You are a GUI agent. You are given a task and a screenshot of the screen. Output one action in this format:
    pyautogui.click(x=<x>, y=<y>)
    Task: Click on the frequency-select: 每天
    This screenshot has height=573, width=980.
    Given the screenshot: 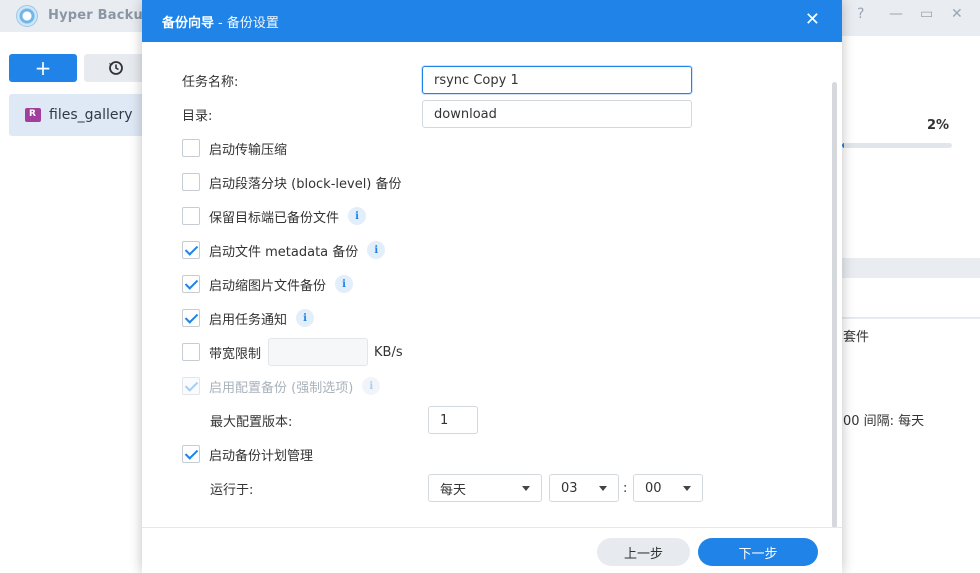 What is the action you would take?
    pyautogui.click(x=485, y=488)
    